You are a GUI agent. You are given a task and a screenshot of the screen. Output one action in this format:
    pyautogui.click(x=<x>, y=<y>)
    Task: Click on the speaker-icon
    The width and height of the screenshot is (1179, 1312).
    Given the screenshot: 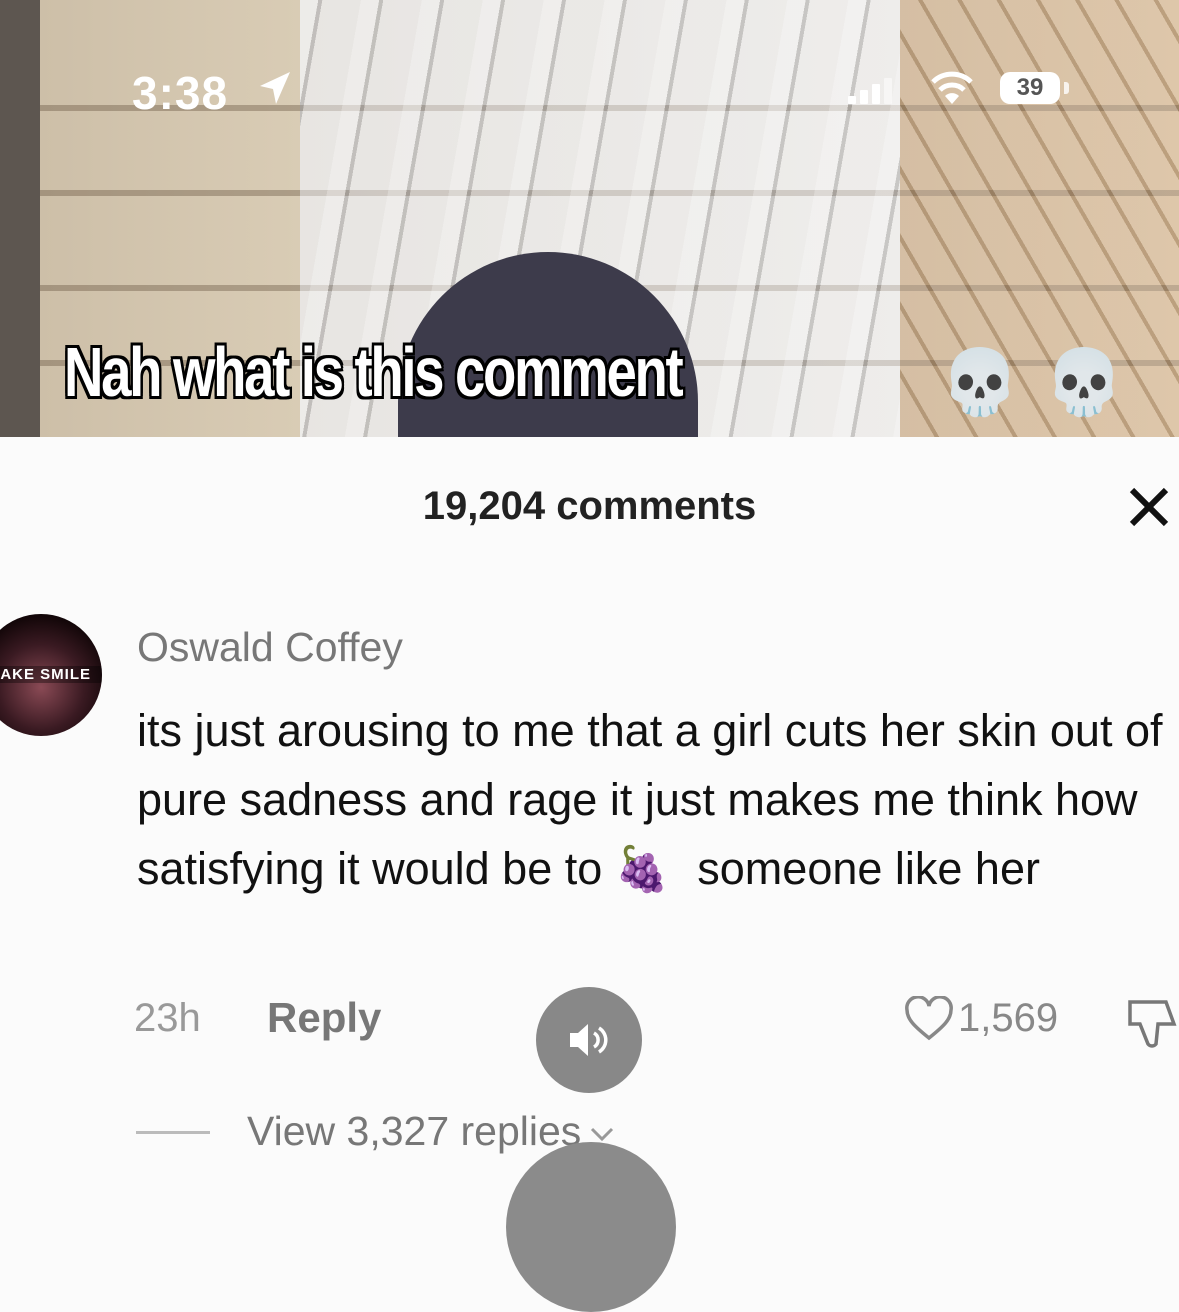 What is the action you would take?
    pyautogui.click(x=589, y=1040)
    